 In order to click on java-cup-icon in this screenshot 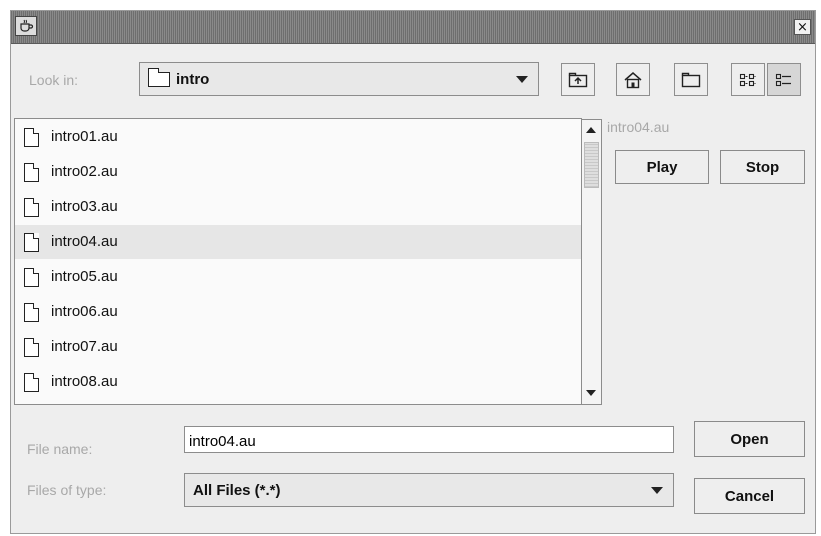, I will do `click(26, 26)`.